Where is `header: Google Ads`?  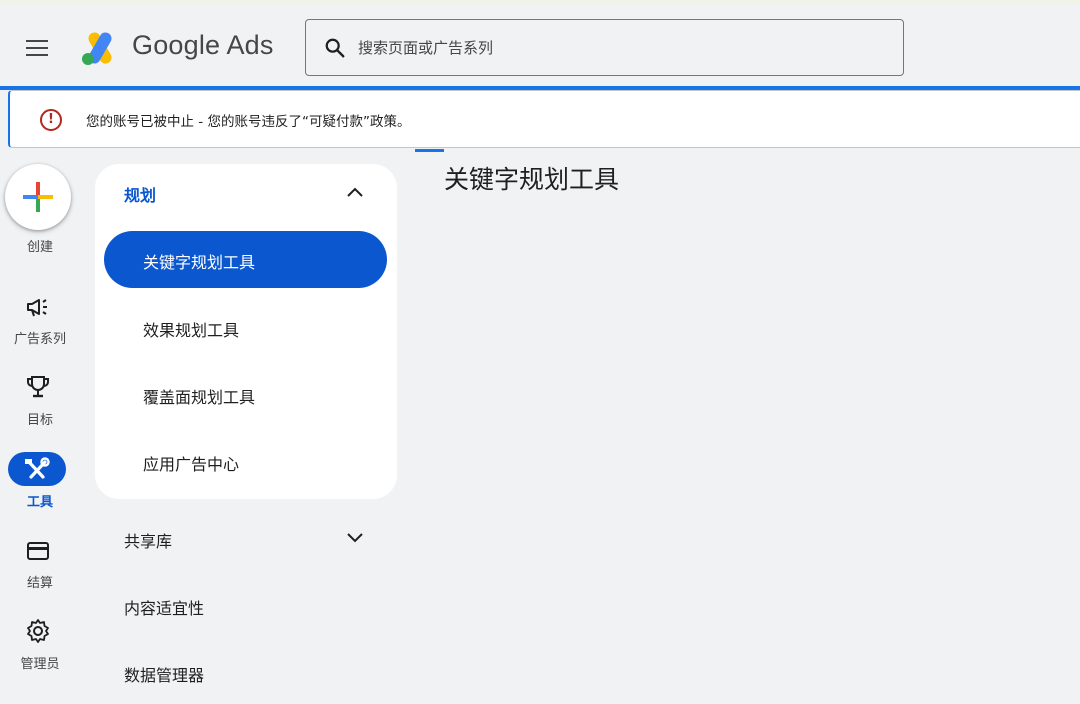
header: Google Ads is located at coordinates (540, 46).